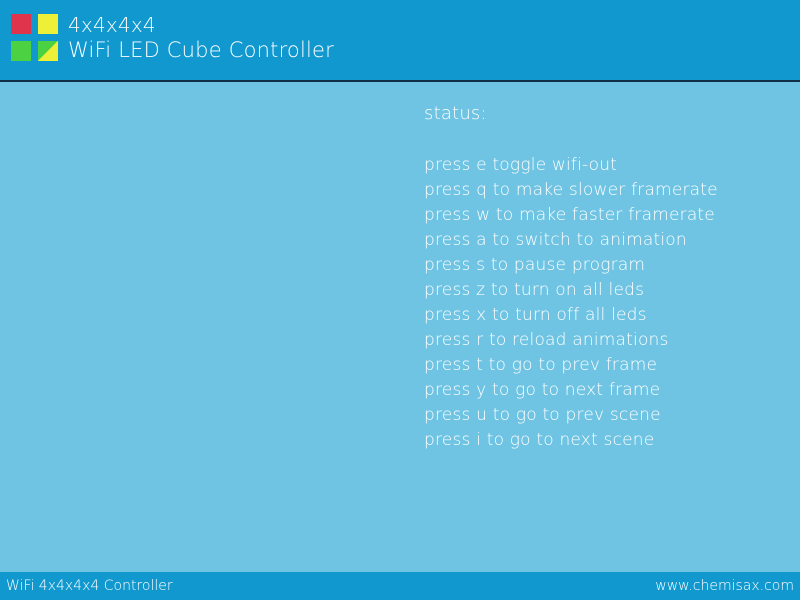 The image size is (800, 600). I want to click on command-item: press q to make slower framerate, so click(571, 190).